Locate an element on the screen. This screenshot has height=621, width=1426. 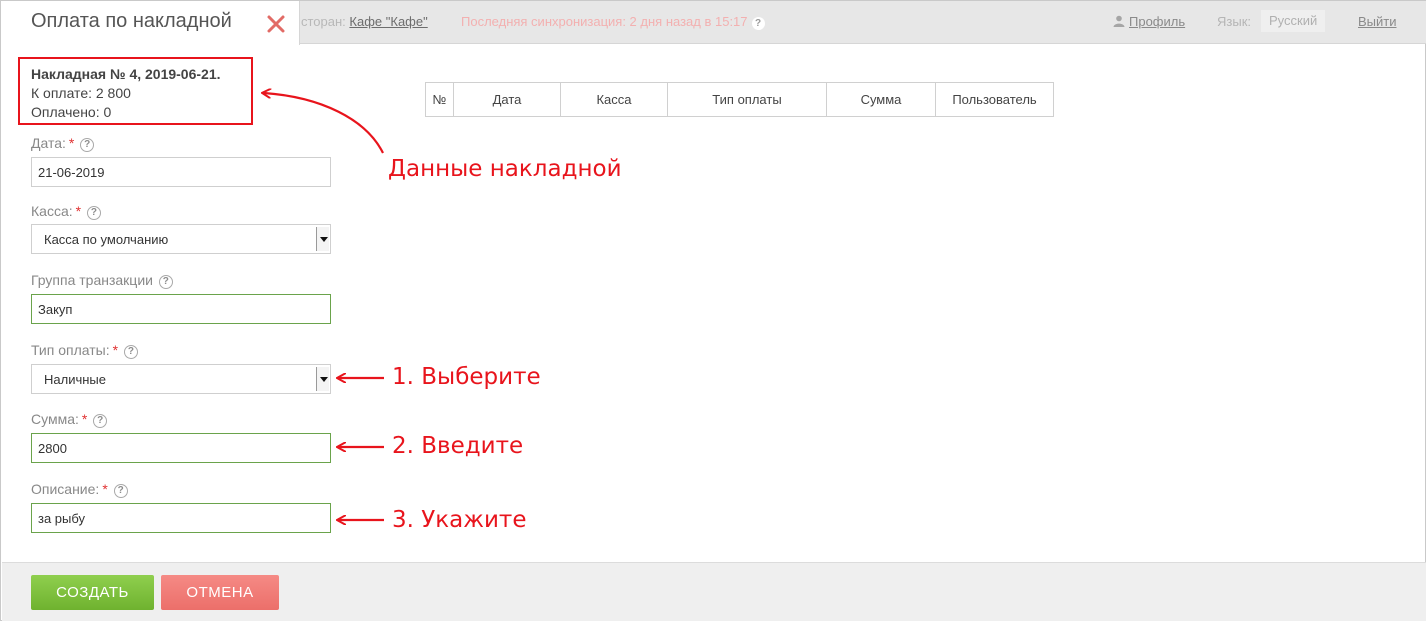
annotation-step2: 2. Введите is located at coordinates (458, 446).